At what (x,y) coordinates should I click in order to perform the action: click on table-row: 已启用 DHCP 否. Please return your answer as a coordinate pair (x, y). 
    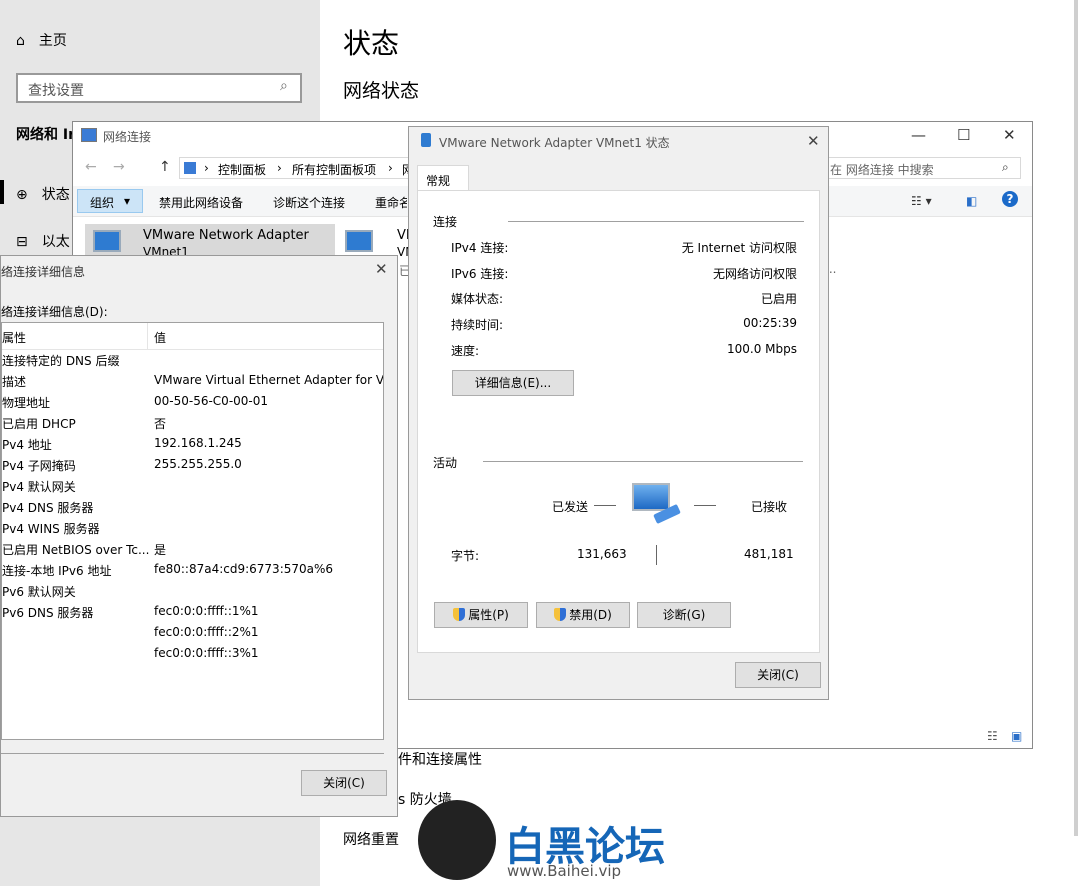
    Looking at the image, I should click on (192, 422).